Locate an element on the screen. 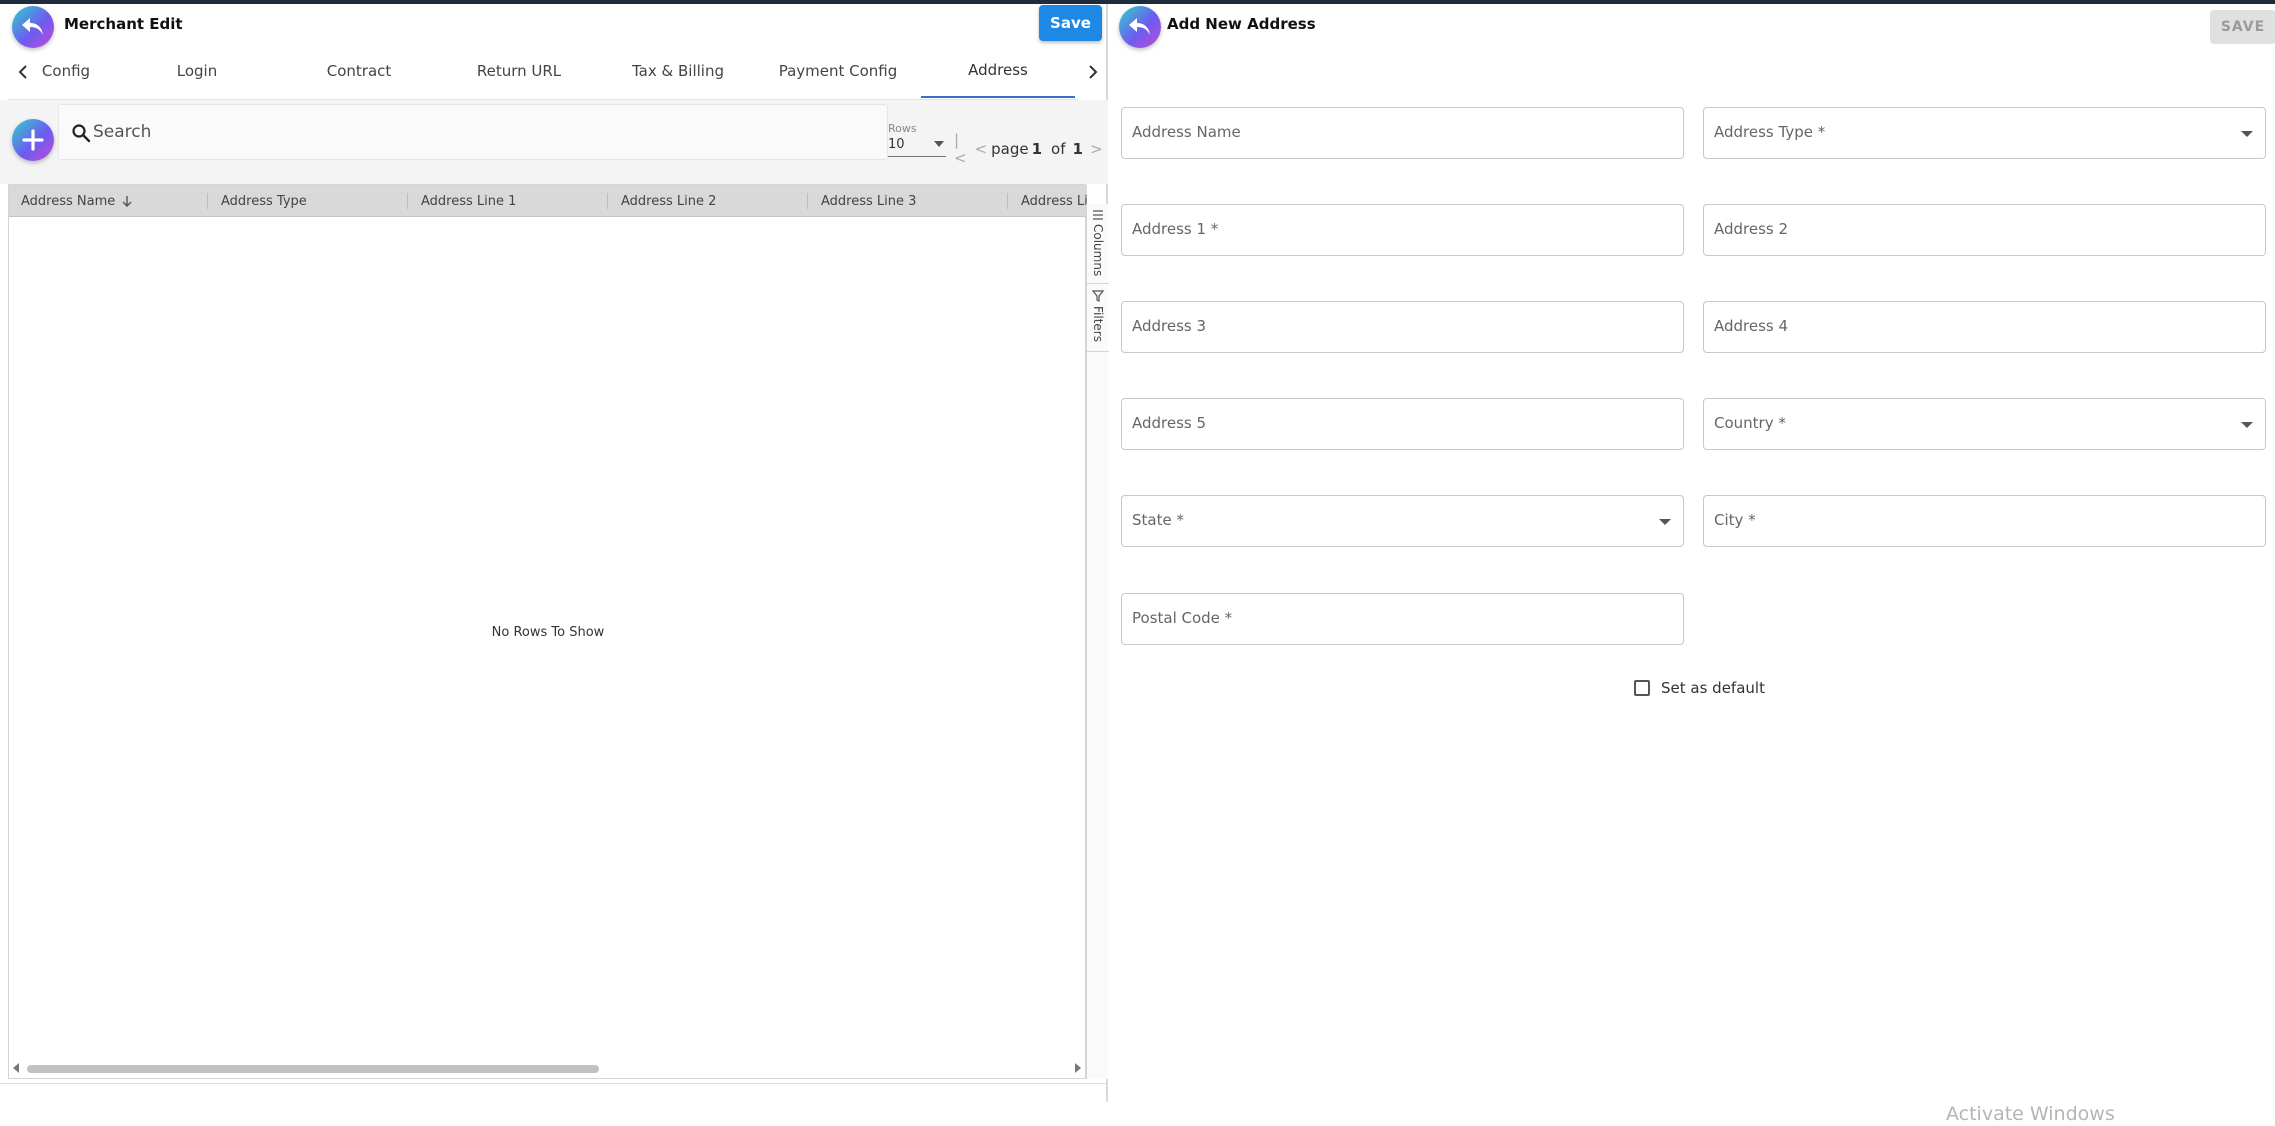 This screenshot has width=2275, height=1126. chevron-right-icon is located at coordinates (1093, 72).